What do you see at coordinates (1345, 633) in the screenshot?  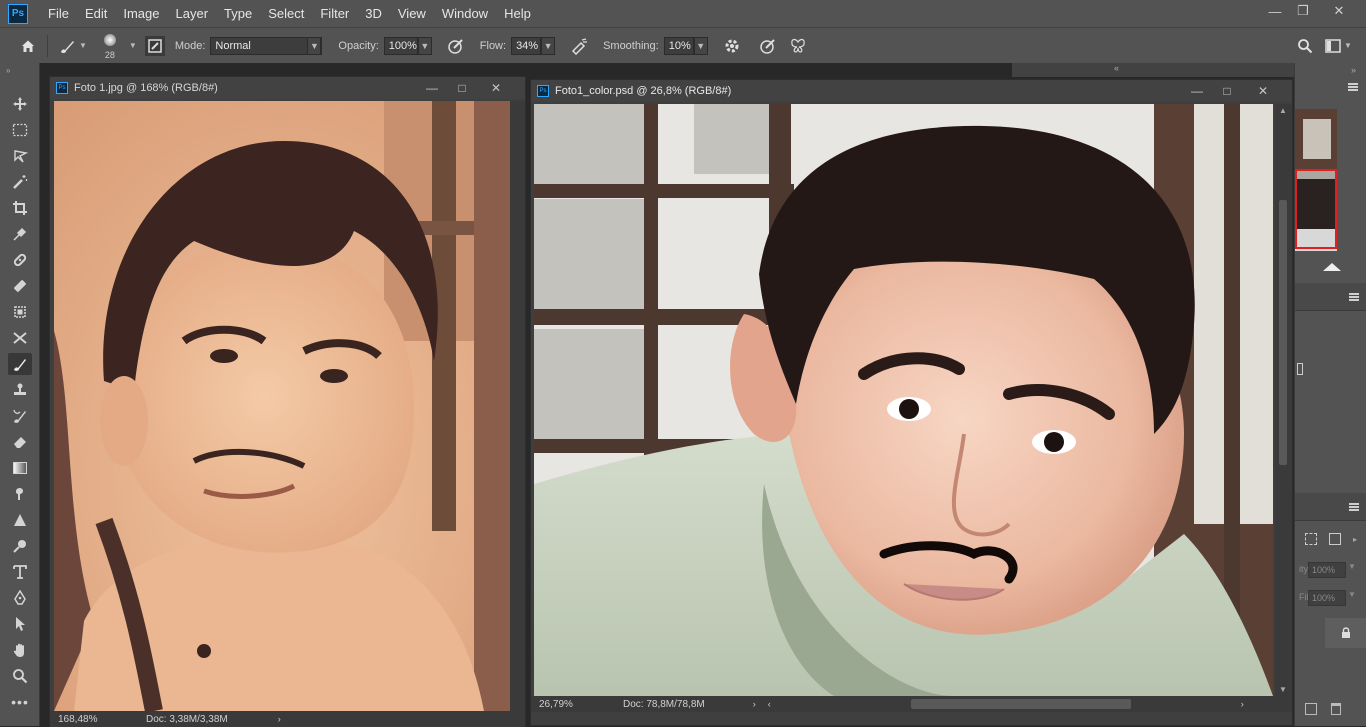 I see `lock-button` at bounding box center [1345, 633].